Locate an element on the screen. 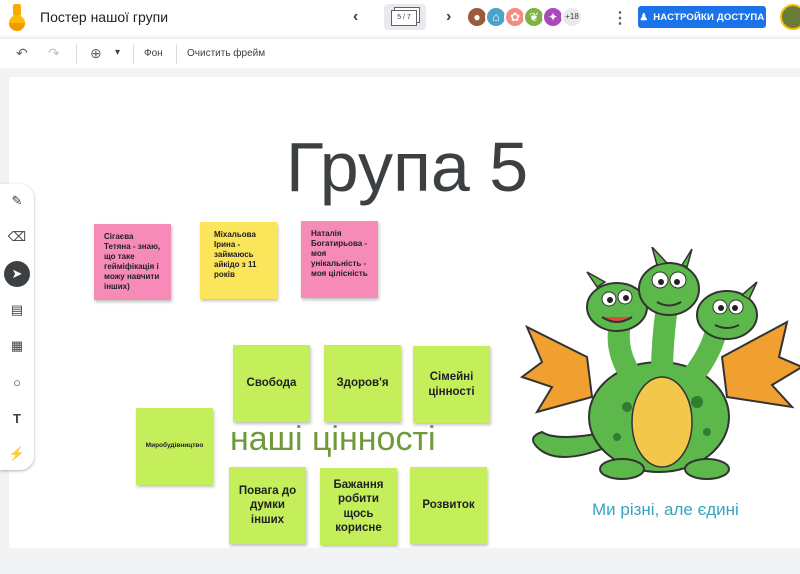 The height and width of the screenshot is (574, 800). image-icon: ▦ is located at coordinates (17, 346).